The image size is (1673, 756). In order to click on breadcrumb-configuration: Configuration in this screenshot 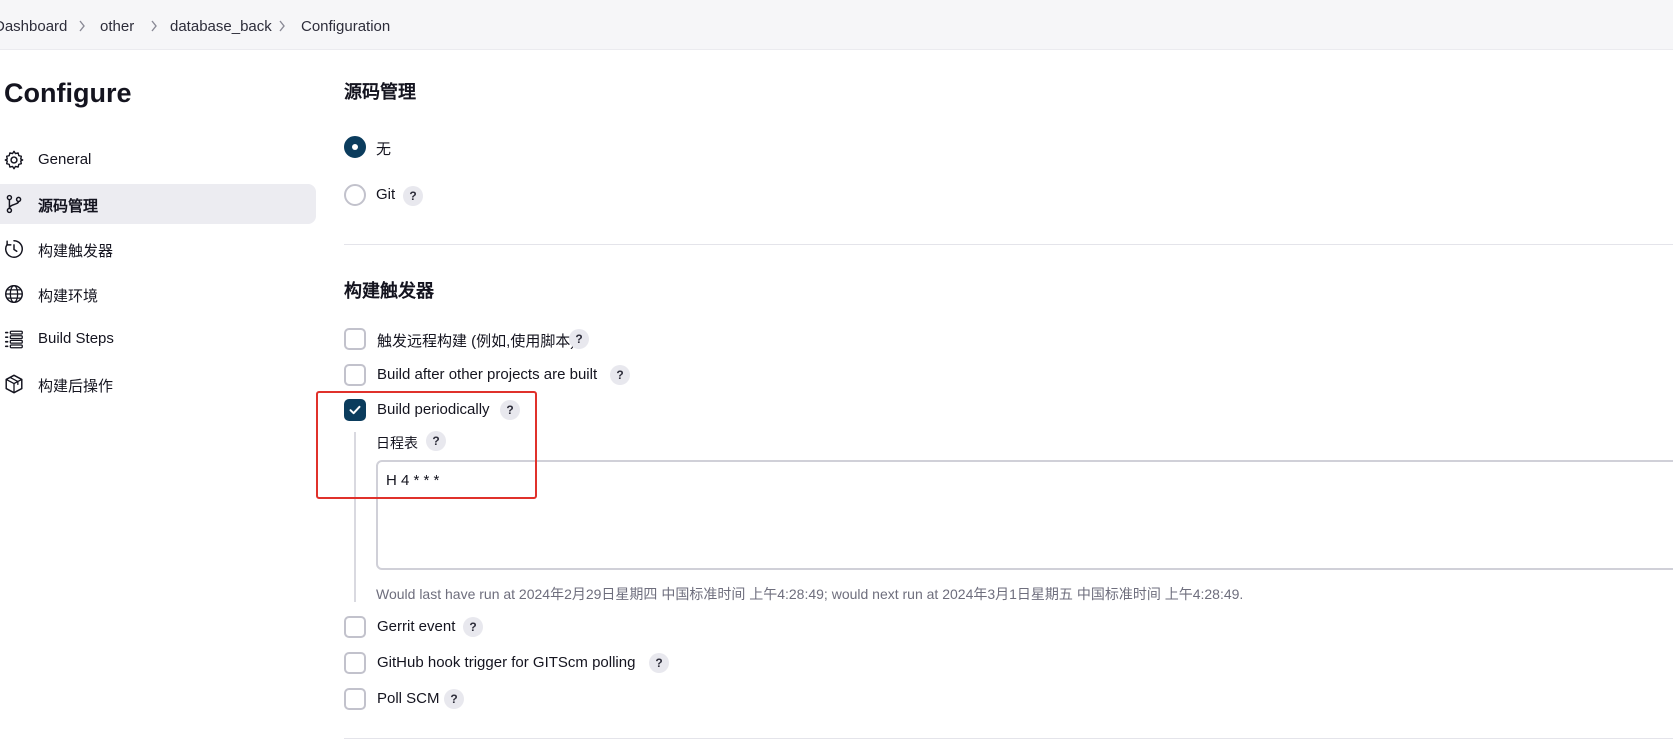, I will do `click(345, 26)`.